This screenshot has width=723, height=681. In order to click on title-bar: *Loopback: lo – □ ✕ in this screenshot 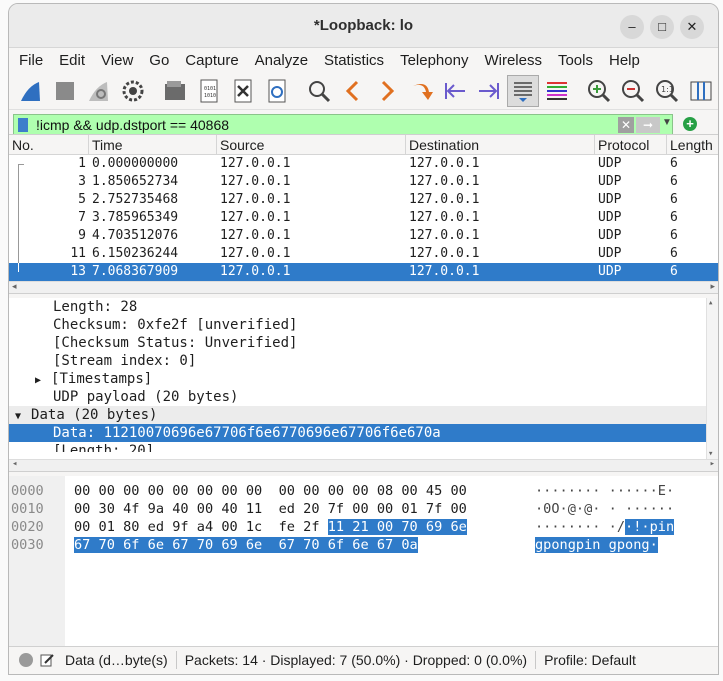, I will do `click(363, 26)`.